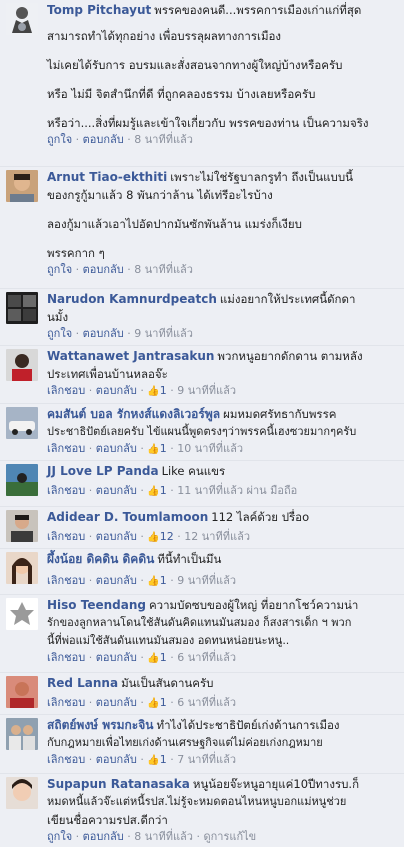 The width and height of the screenshot is (406, 847). What do you see at coordinates (210, 490) in the screenshot?
I see `timestamp: 11 นาทีที่แล้ว` at bounding box center [210, 490].